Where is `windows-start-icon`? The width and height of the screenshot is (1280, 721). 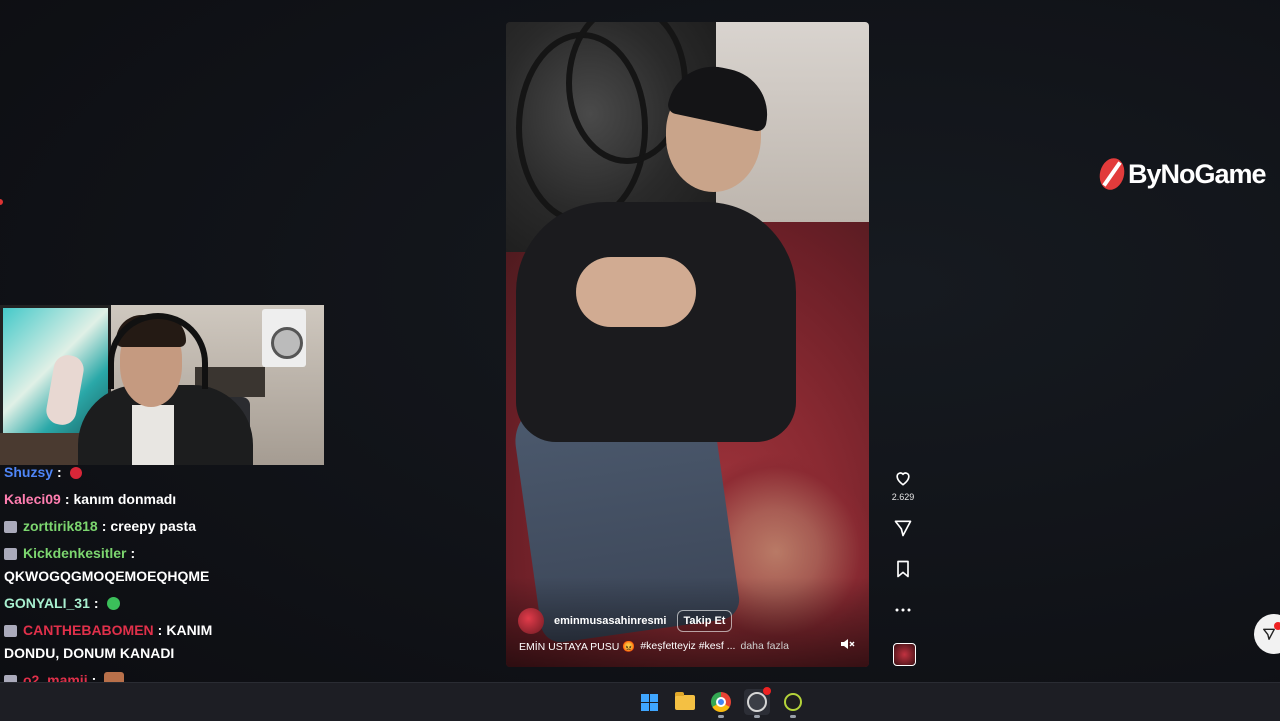 windows-start-icon is located at coordinates (649, 702).